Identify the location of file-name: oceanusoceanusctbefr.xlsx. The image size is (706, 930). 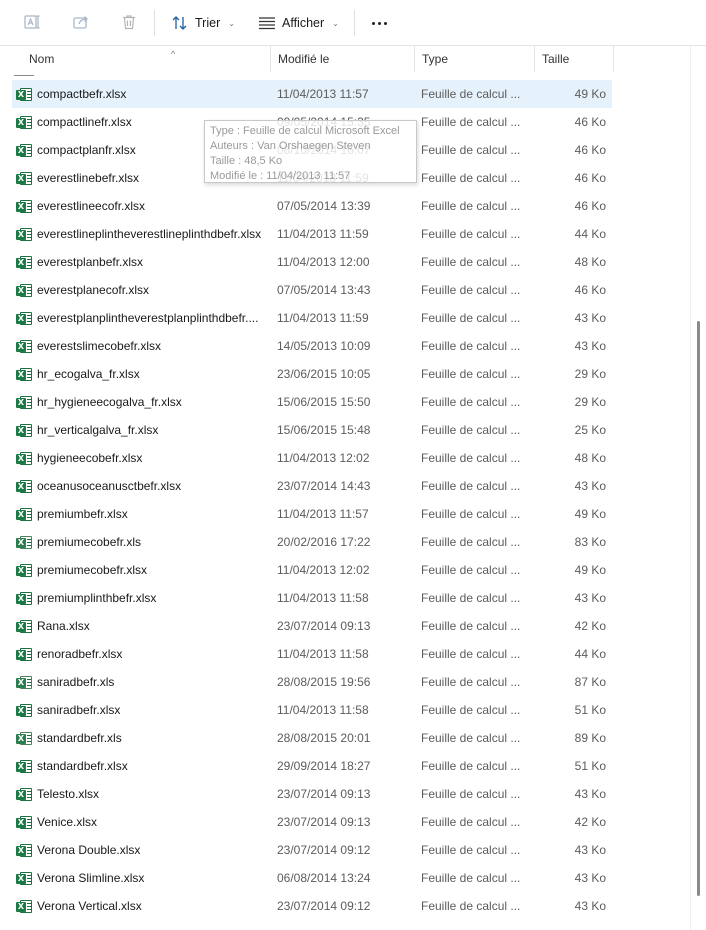
(109, 486).